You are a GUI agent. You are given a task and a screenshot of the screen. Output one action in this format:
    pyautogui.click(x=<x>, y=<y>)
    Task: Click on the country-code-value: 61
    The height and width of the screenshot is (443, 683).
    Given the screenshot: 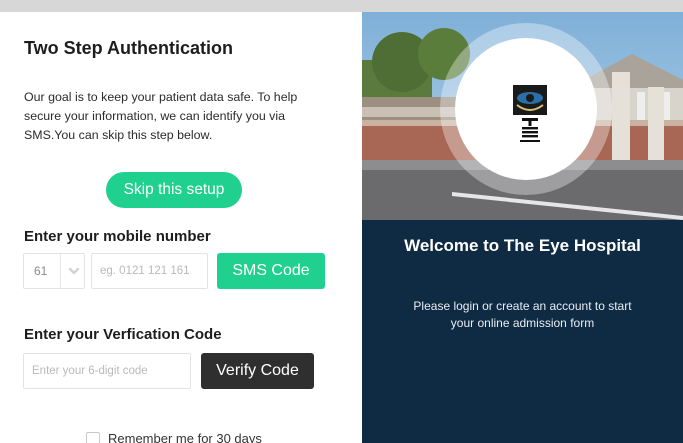 What is the action you would take?
    pyautogui.click(x=41, y=271)
    